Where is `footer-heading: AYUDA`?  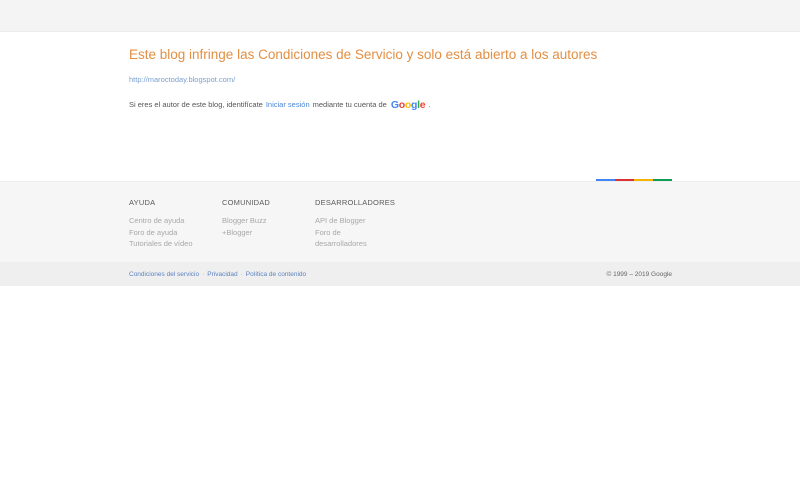 footer-heading: AYUDA is located at coordinates (142, 202).